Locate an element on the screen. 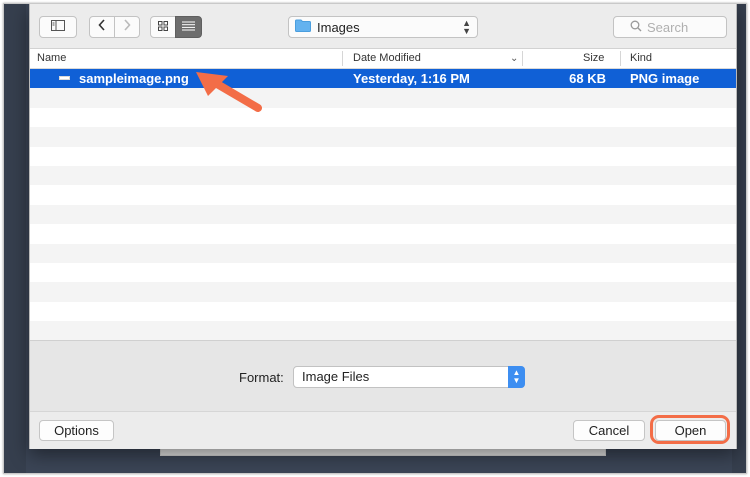  search-field is located at coordinates (670, 27).